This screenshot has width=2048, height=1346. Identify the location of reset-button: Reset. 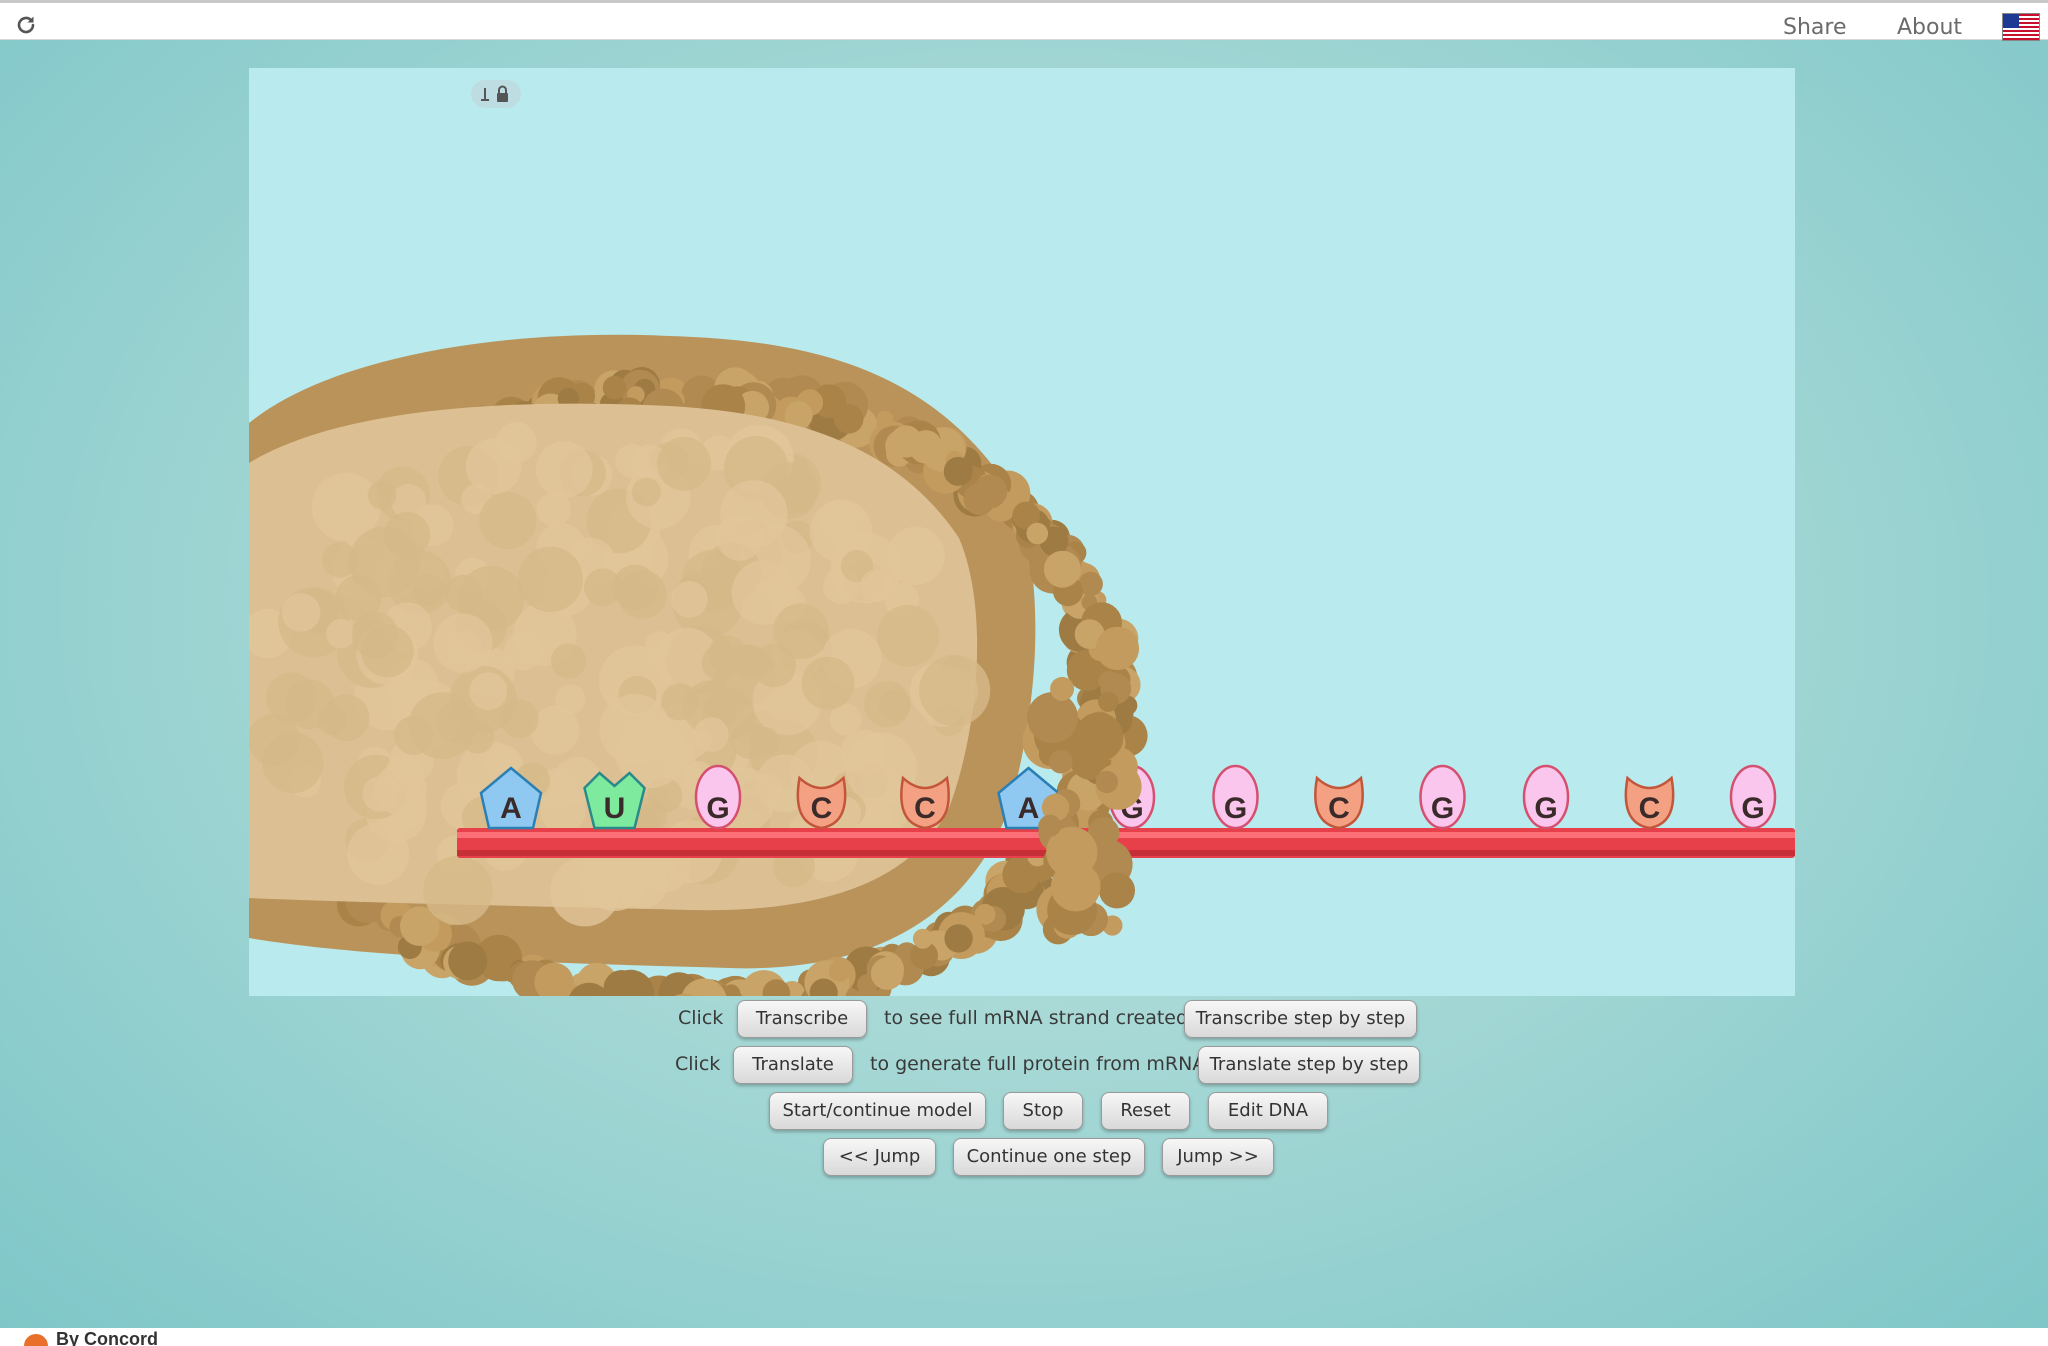
(1145, 1111).